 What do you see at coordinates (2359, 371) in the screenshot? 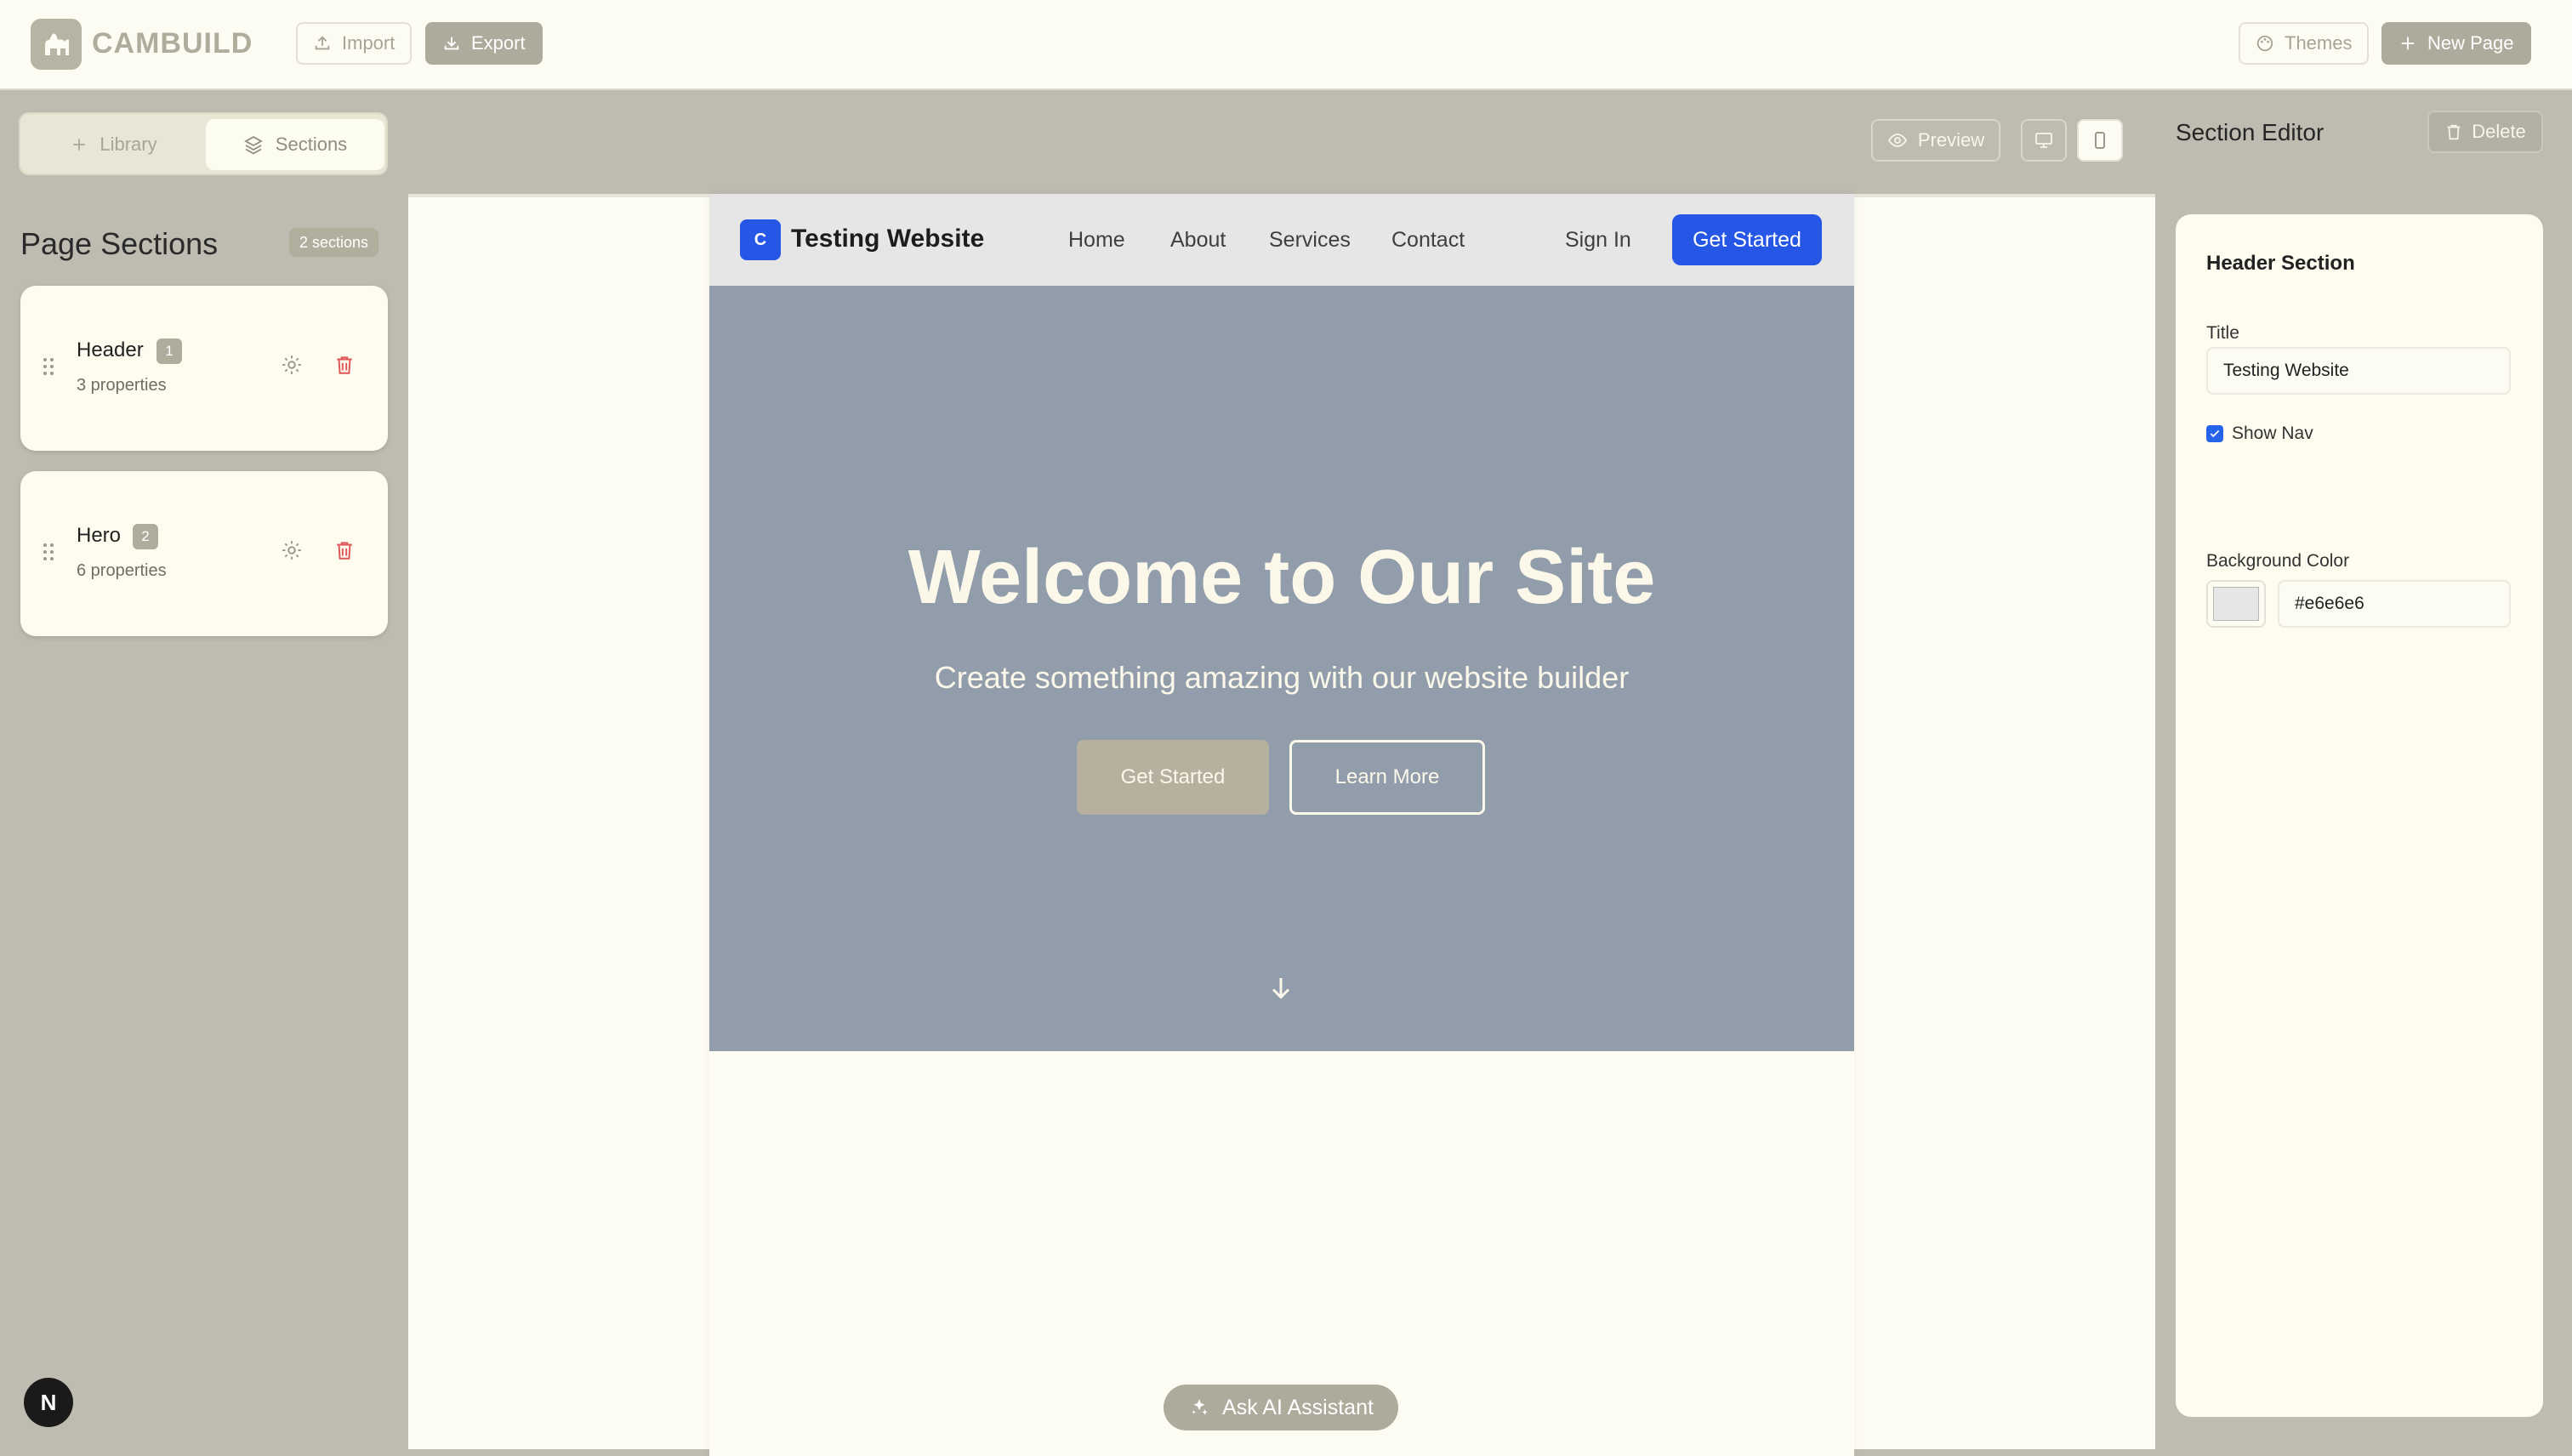
I see `title-input: Testing Website` at bounding box center [2359, 371].